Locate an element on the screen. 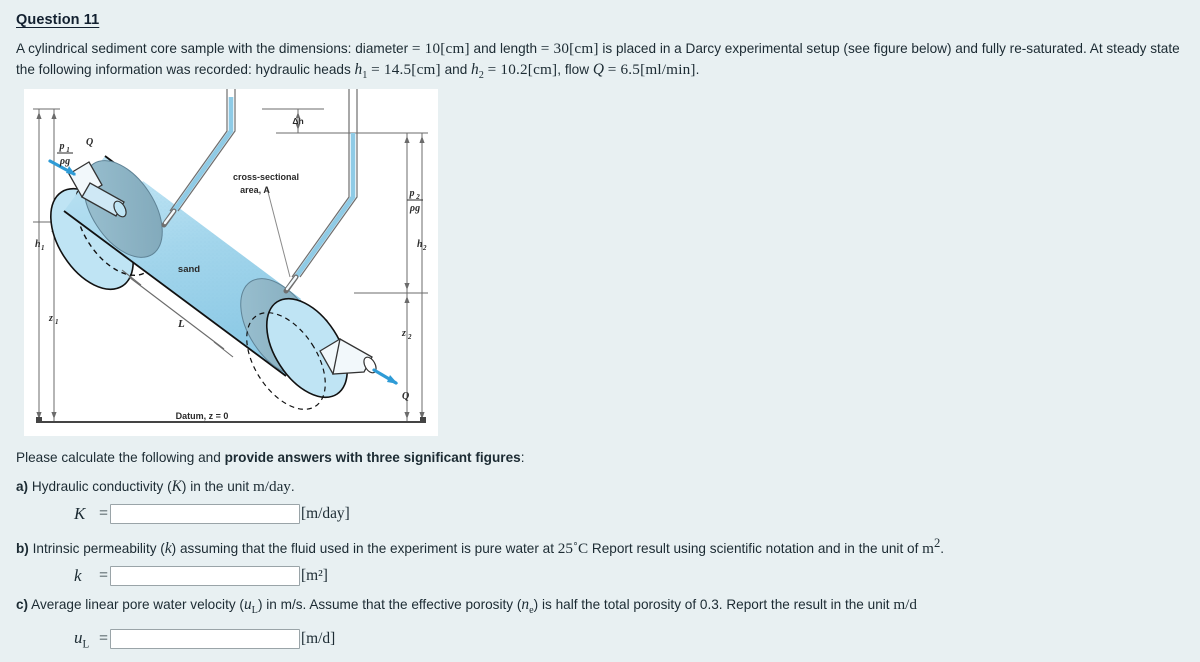  part-c-answer-symbol: uL is located at coordinates (82, 639).